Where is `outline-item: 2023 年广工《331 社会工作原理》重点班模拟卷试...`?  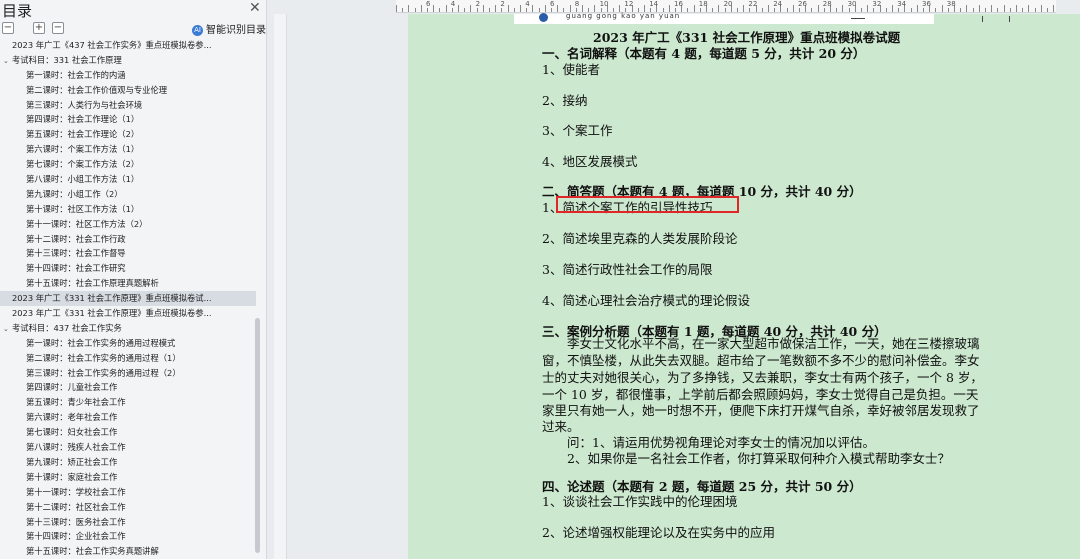 outline-item: 2023 年广工《331 社会工作原理》重点班模拟卷试... is located at coordinates (128, 299).